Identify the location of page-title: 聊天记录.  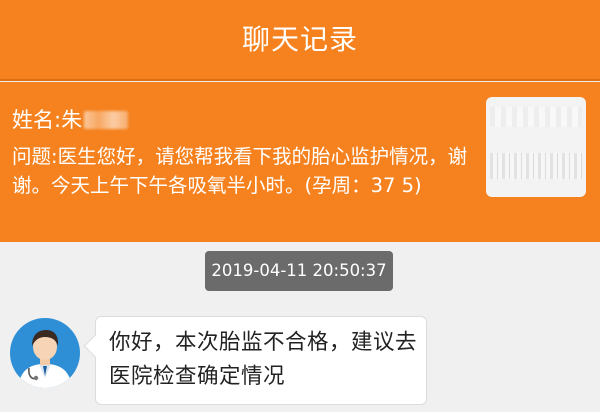
(299, 39).